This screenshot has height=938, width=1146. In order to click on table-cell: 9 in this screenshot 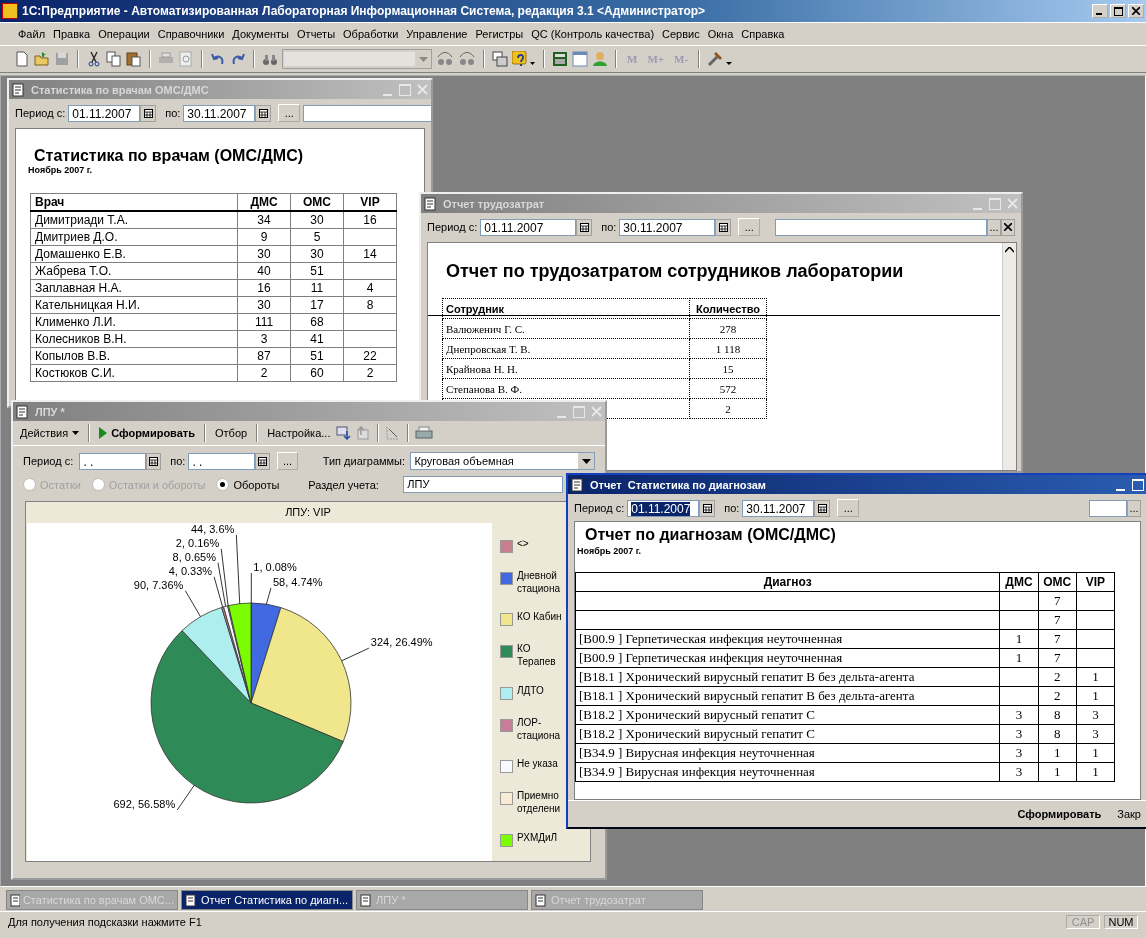, I will do `click(264, 237)`.